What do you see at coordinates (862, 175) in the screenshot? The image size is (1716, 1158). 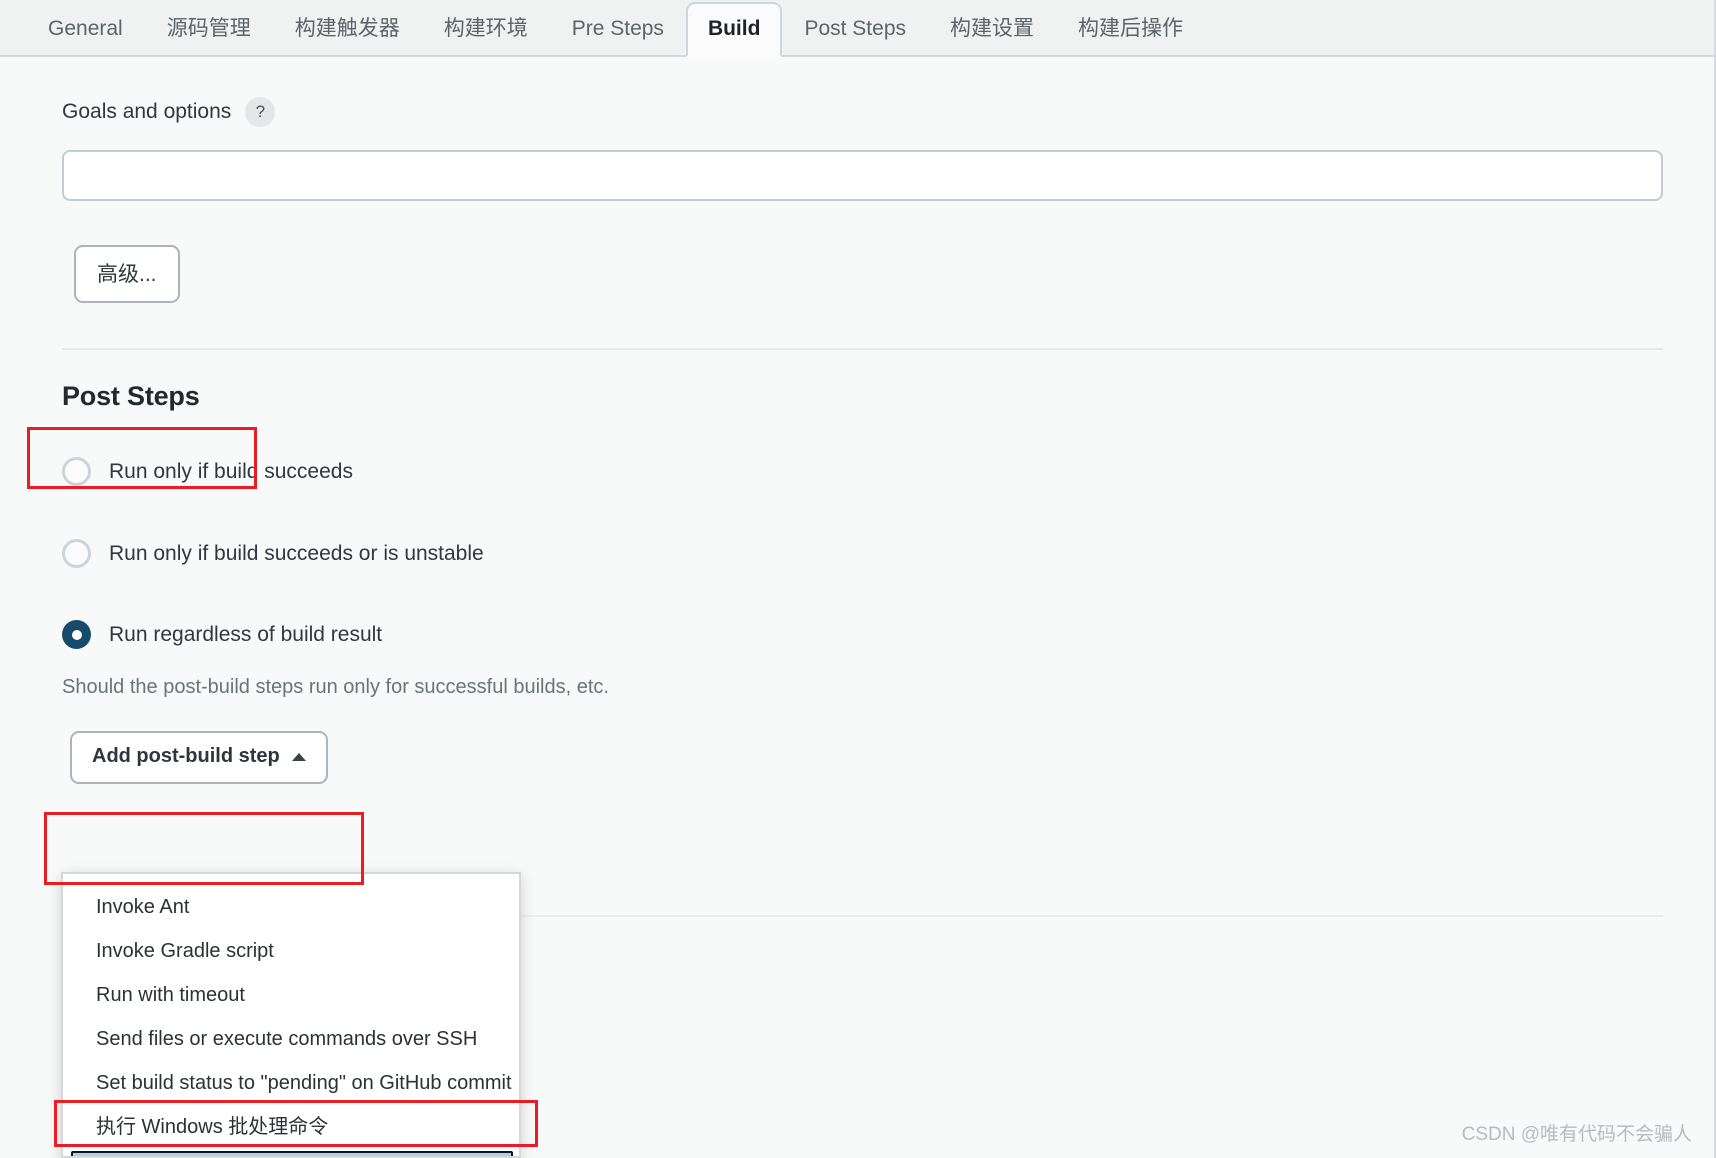 I see `goals-and-options-input` at bounding box center [862, 175].